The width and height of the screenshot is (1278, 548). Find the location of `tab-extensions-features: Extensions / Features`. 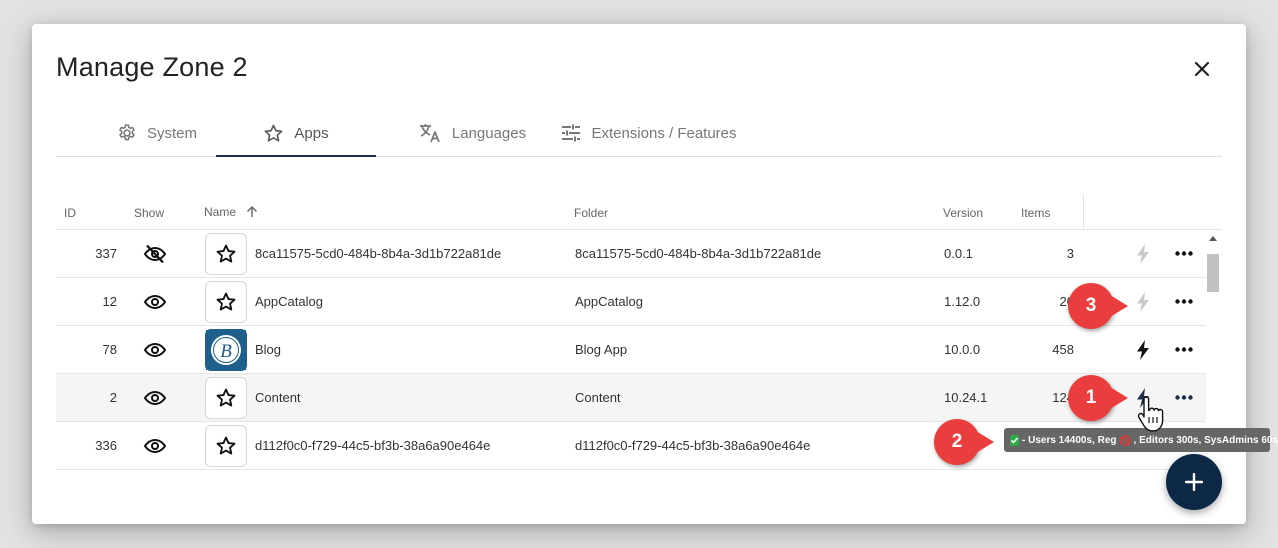

tab-extensions-features: Extensions / Features is located at coordinates (649, 133).